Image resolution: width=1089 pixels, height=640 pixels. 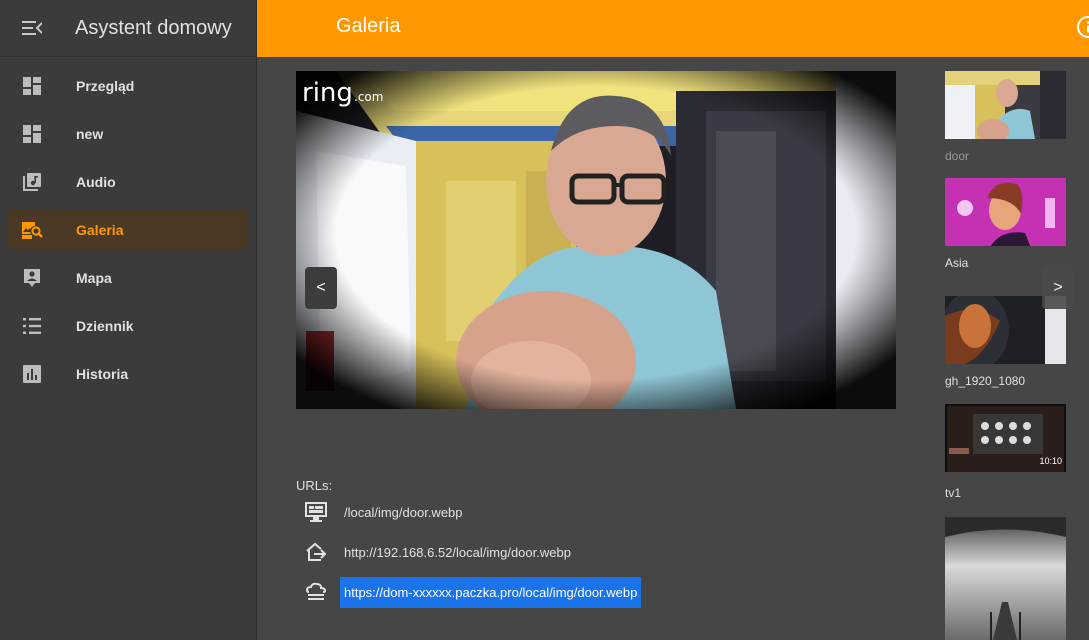 What do you see at coordinates (327, 93) in the screenshot?
I see `ring-watermark: ring` at bounding box center [327, 93].